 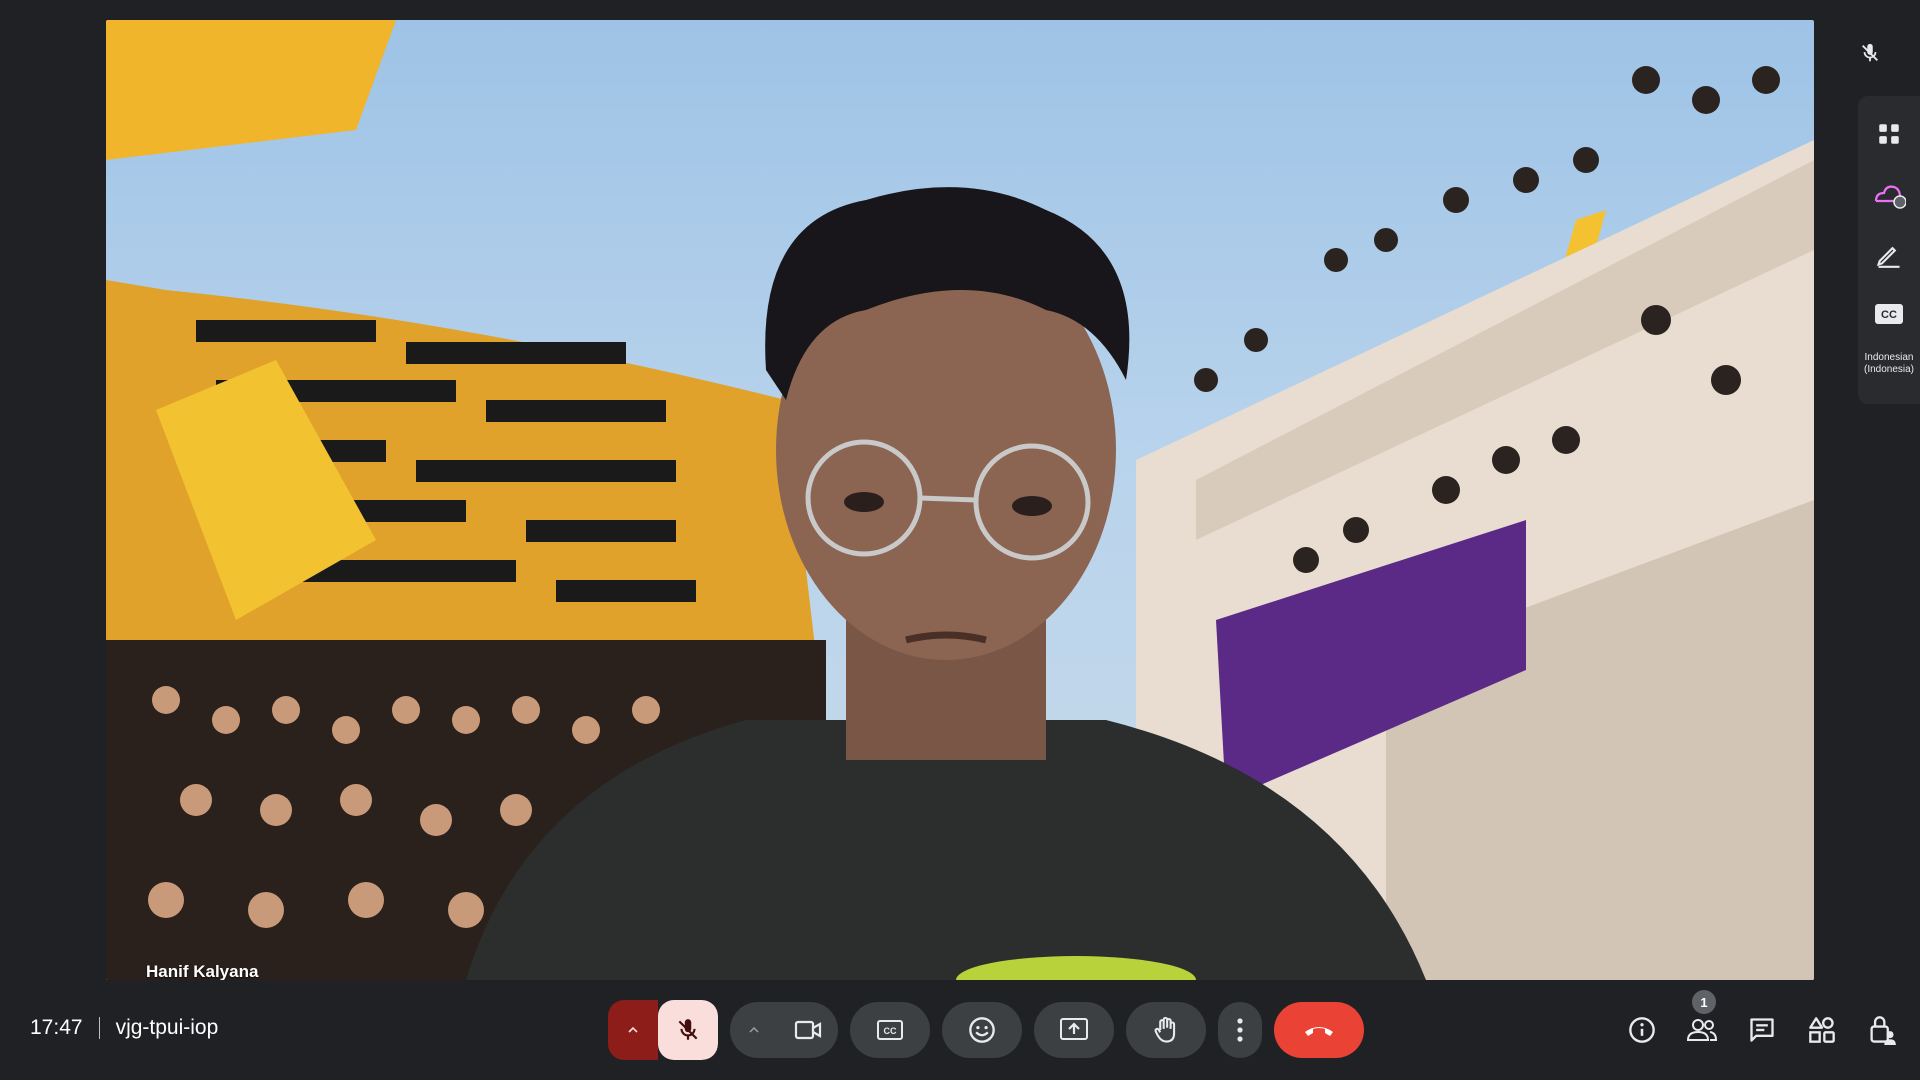 I want to click on background-effects-icon, so click(x=1890, y=197).